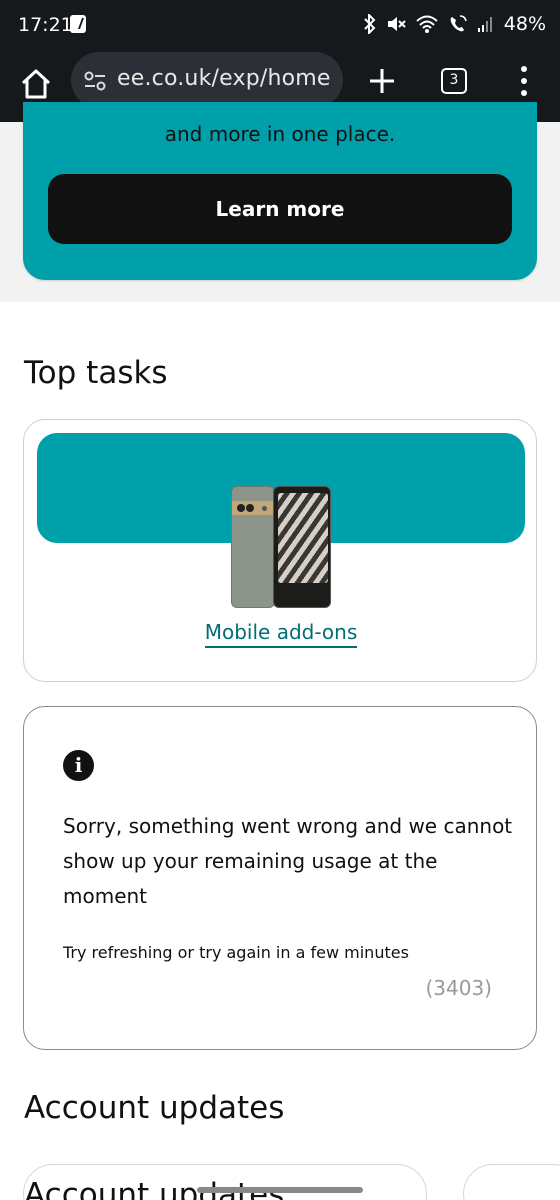 Image resolution: width=560 pixels, height=1200 pixels. I want to click on account-update-card-next, so click(511, 1182).